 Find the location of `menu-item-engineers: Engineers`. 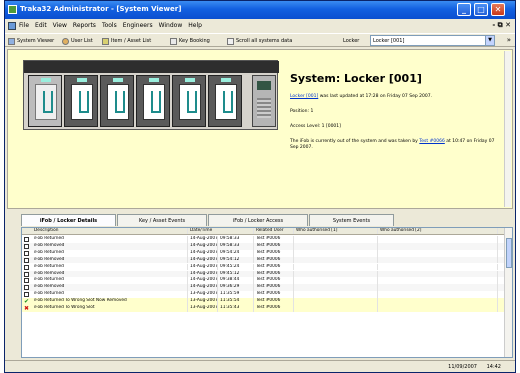

menu-item-engineers: Engineers is located at coordinates (138, 25).